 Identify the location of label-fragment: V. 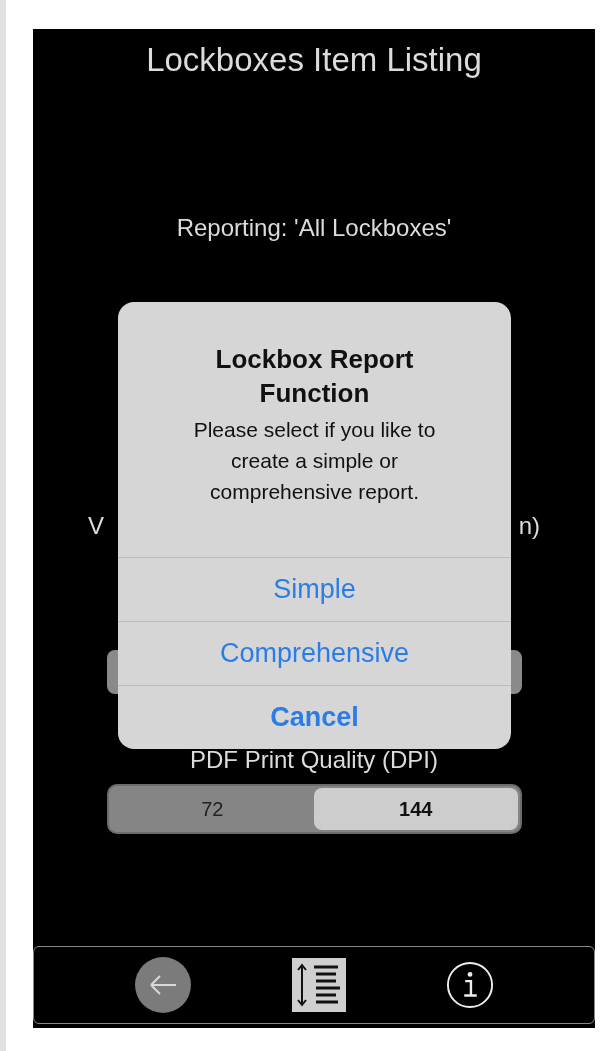
(96, 526).